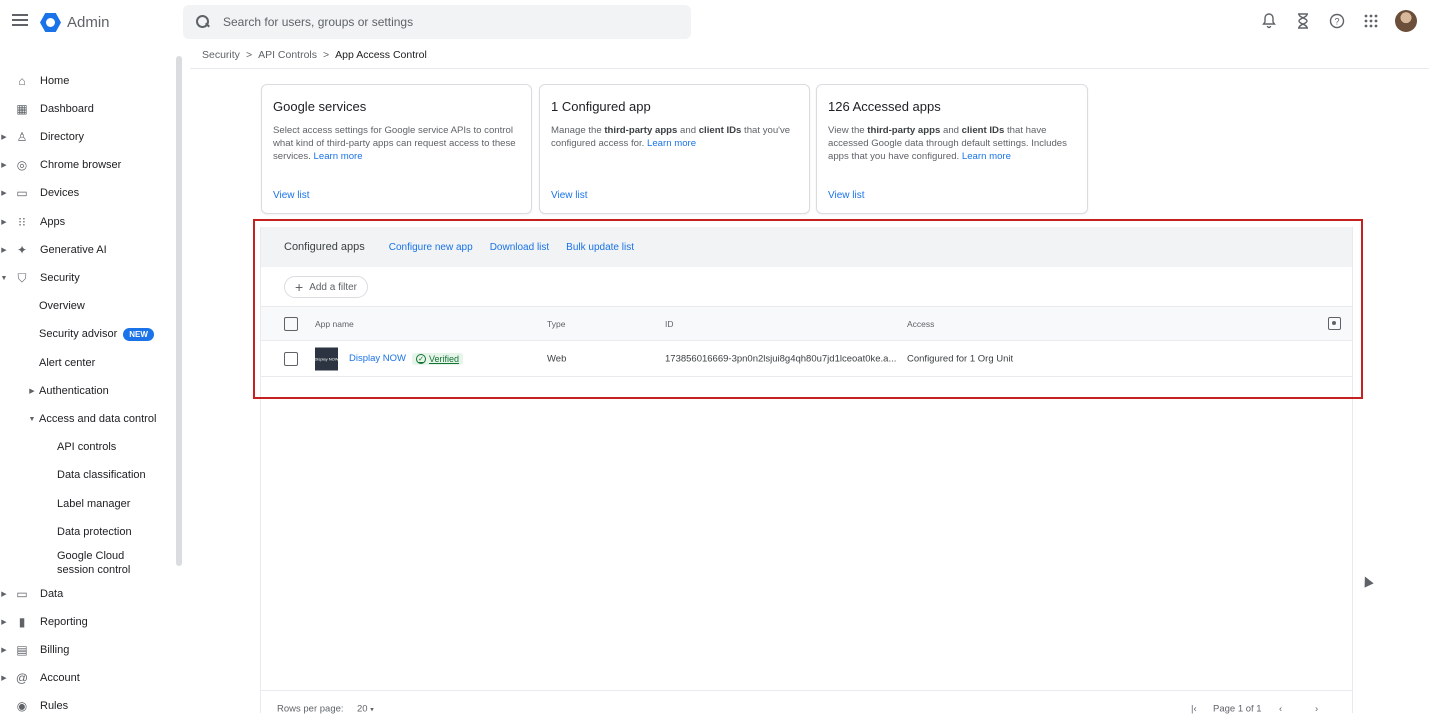 The width and height of the screenshot is (1429, 716). What do you see at coordinates (22, 165) in the screenshot?
I see `chrome-icon: ◎` at bounding box center [22, 165].